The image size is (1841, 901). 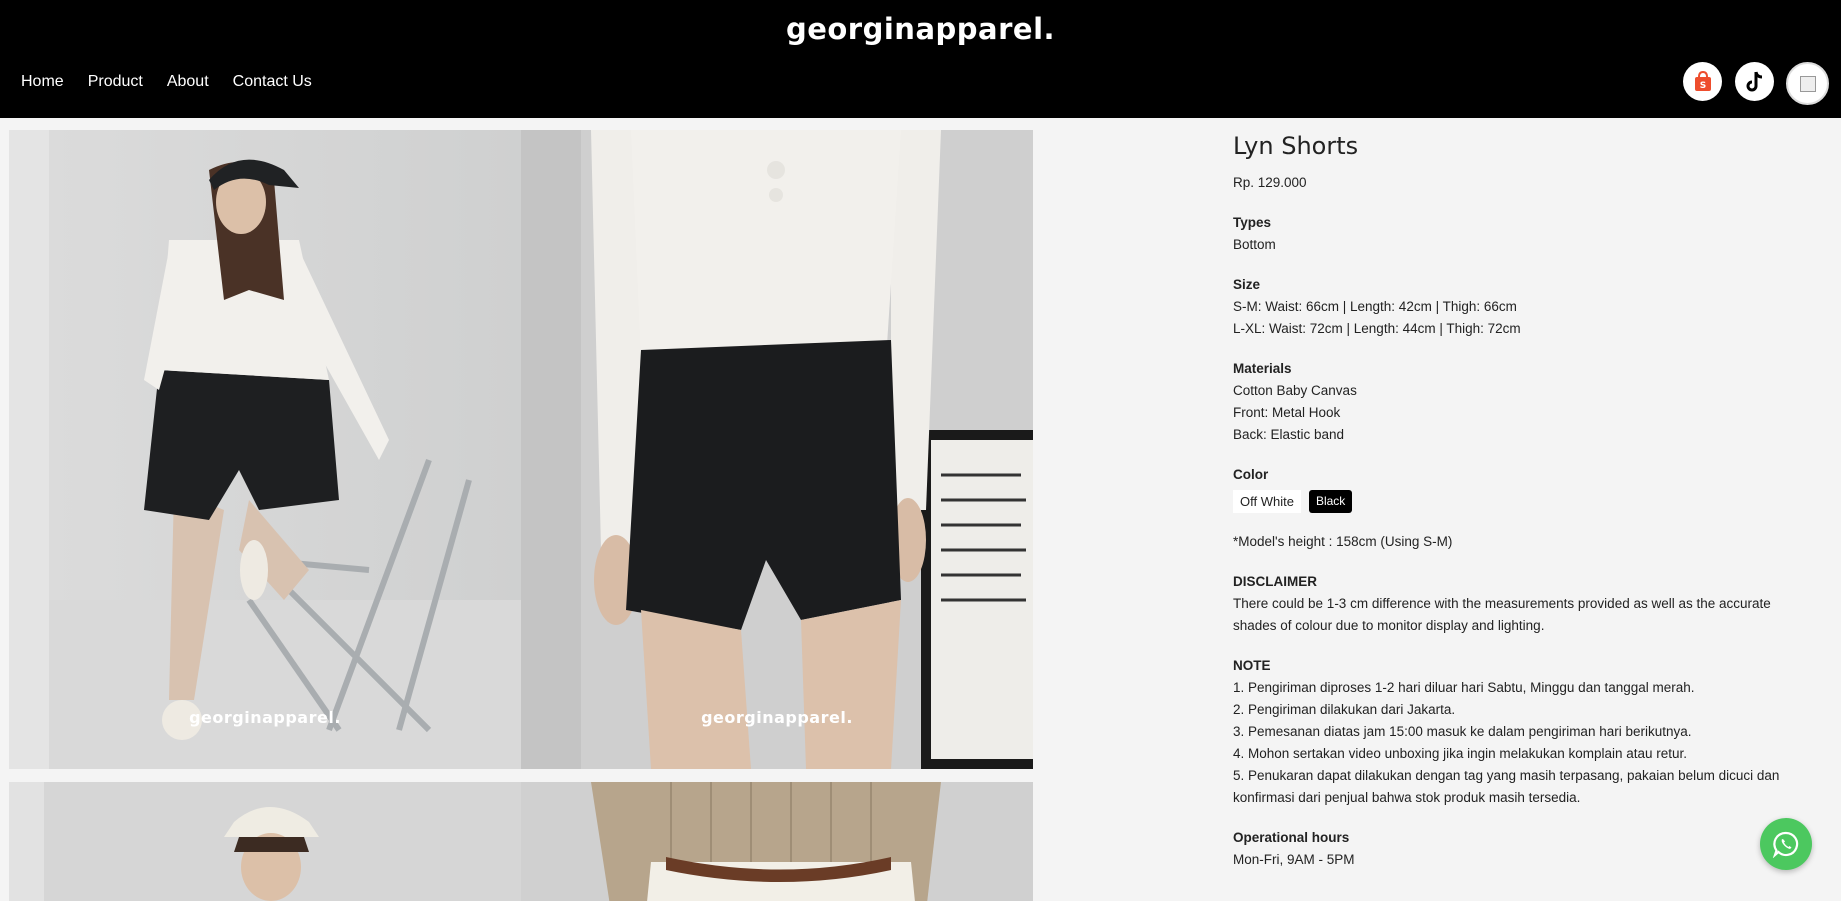 What do you see at coordinates (1275, 581) in the screenshot?
I see `disclaimer-label: DISCLAIMER` at bounding box center [1275, 581].